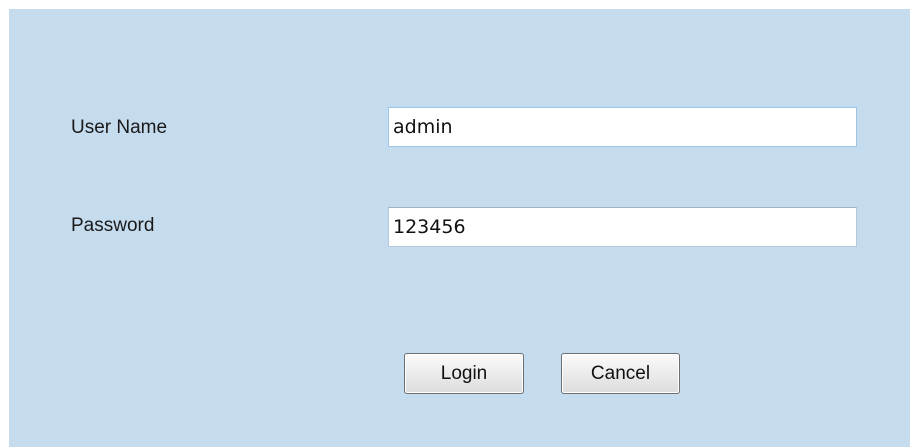  Describe the element at coordinates (113, 225) in the screenshot. I see `password-label: Password` at that location.